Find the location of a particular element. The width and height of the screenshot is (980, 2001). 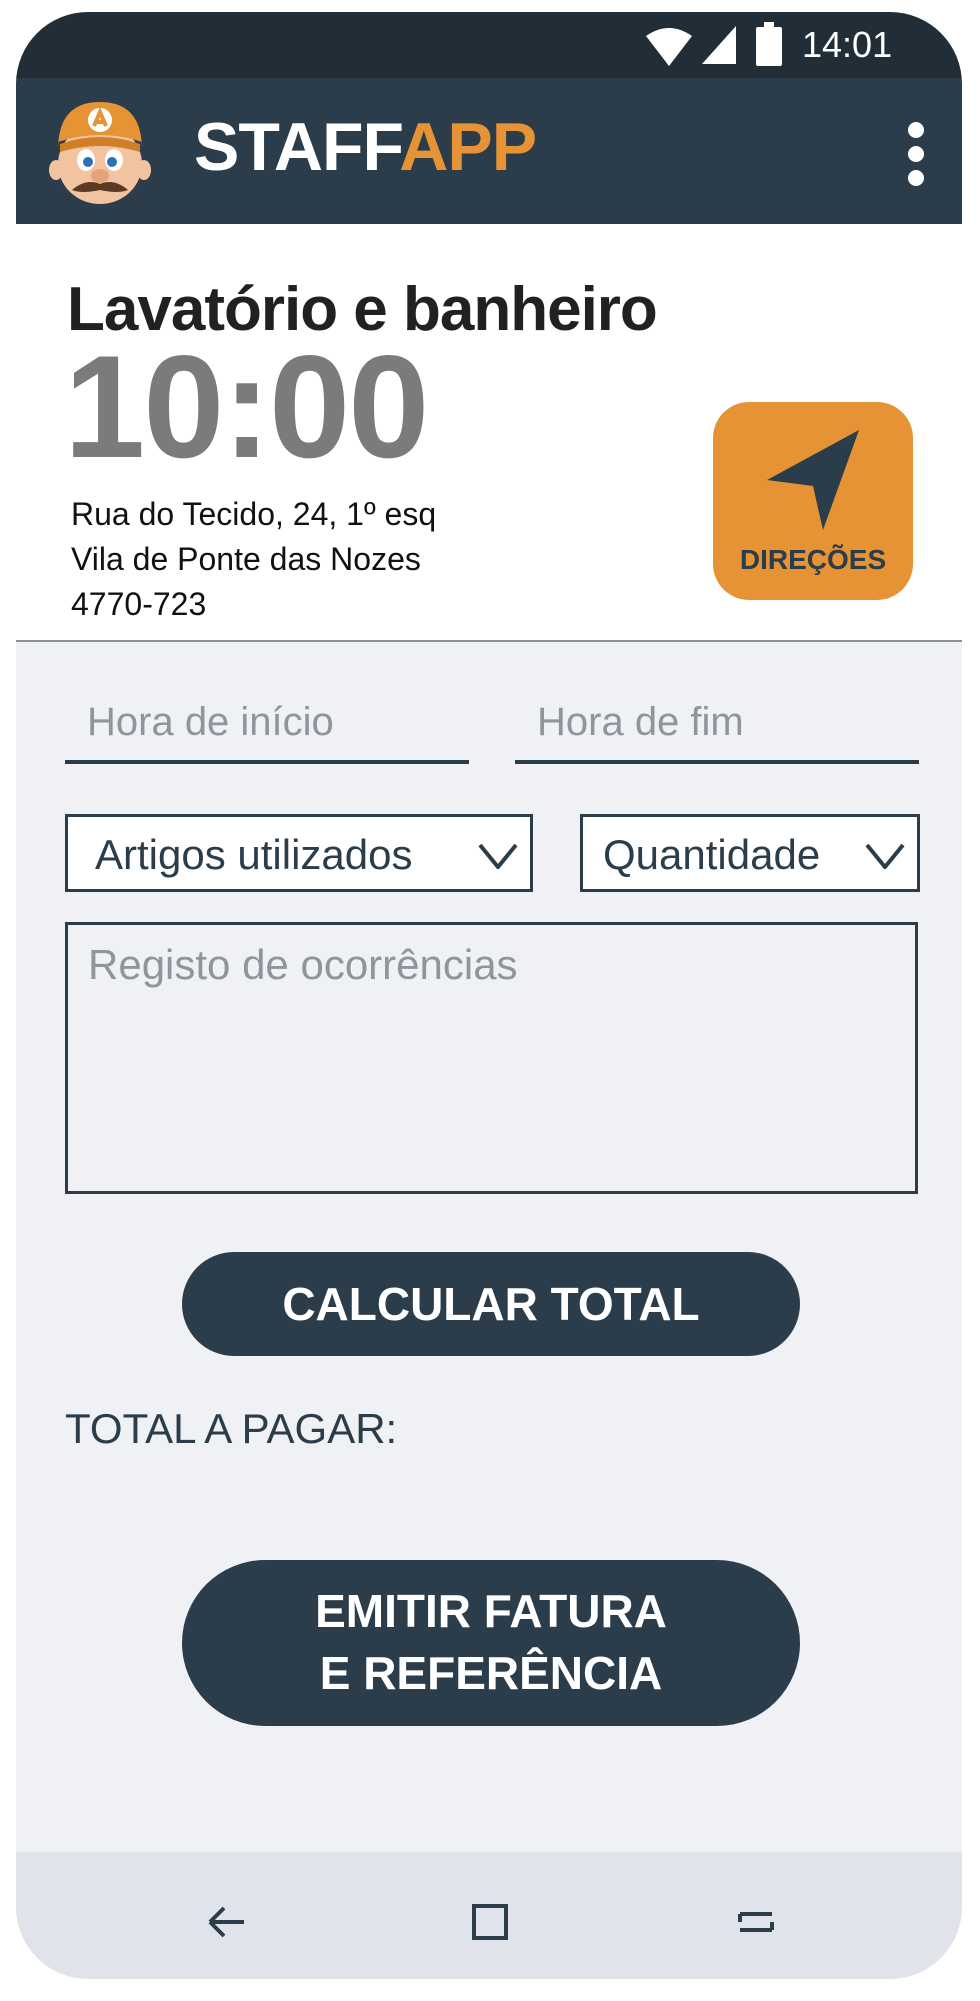

address-line-2: Vila de Ponte das Nozes is located at coordinates (246, 559).